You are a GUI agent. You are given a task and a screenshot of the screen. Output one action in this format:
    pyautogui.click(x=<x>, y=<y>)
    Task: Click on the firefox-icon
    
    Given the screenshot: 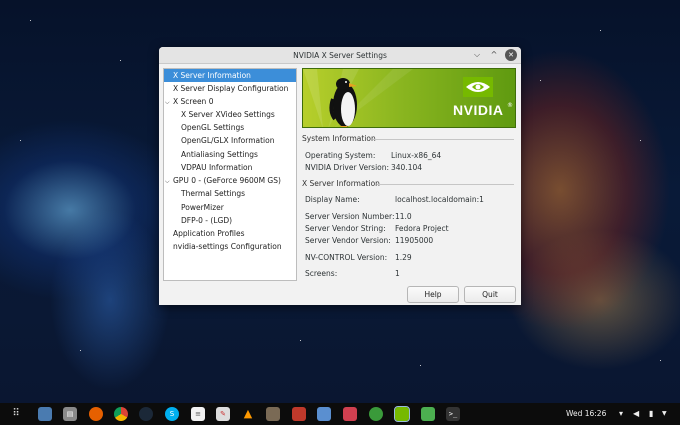 What is the action you would take?
    pyautogui.click(x=96, y=414)
    